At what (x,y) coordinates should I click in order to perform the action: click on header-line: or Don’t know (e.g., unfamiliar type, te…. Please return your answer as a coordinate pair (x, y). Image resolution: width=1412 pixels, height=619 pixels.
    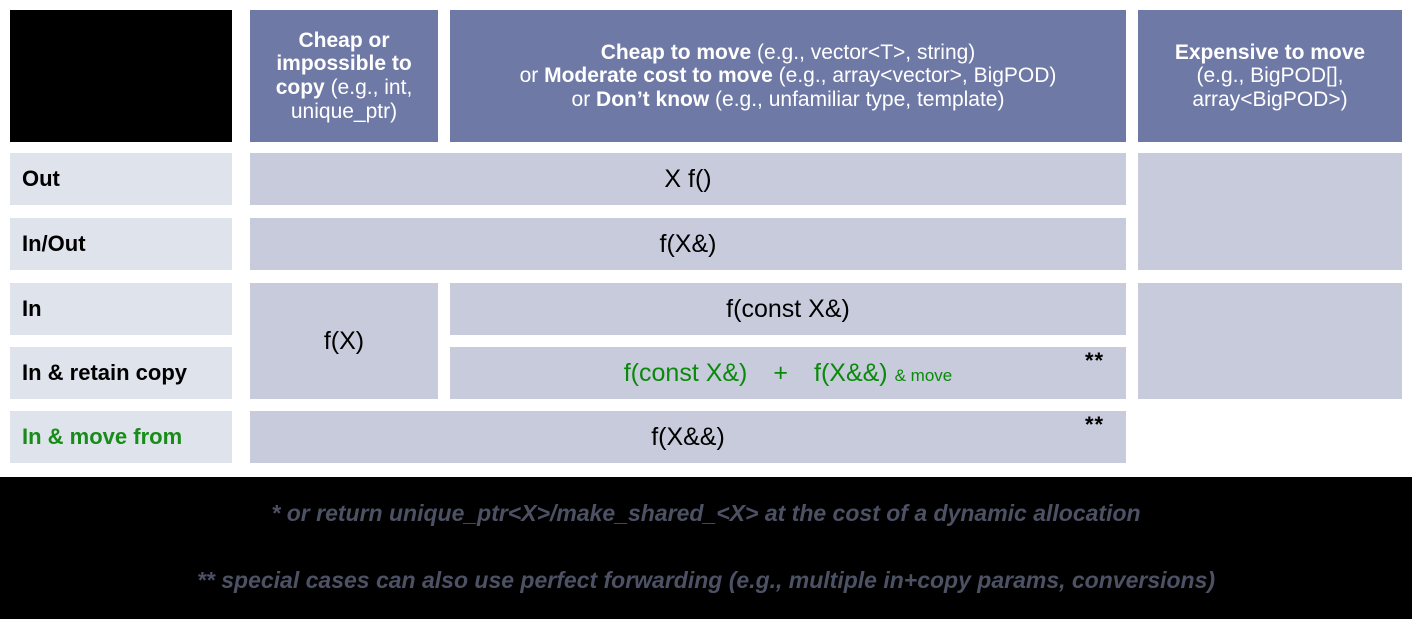
    Looking at the image, I should click on (788, 99).